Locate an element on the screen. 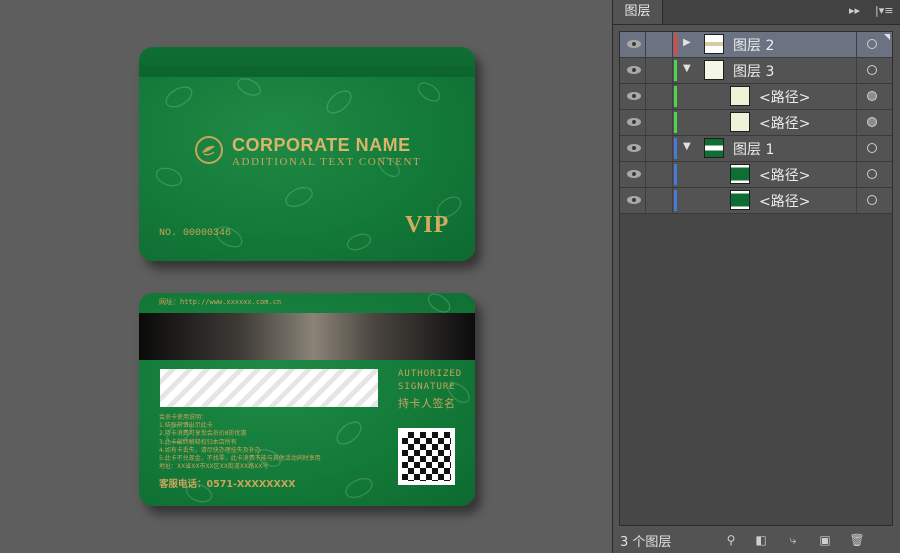 The image size is (900, 553). expand-arrow-icon: ▶ is located at coordinates (687, 42).